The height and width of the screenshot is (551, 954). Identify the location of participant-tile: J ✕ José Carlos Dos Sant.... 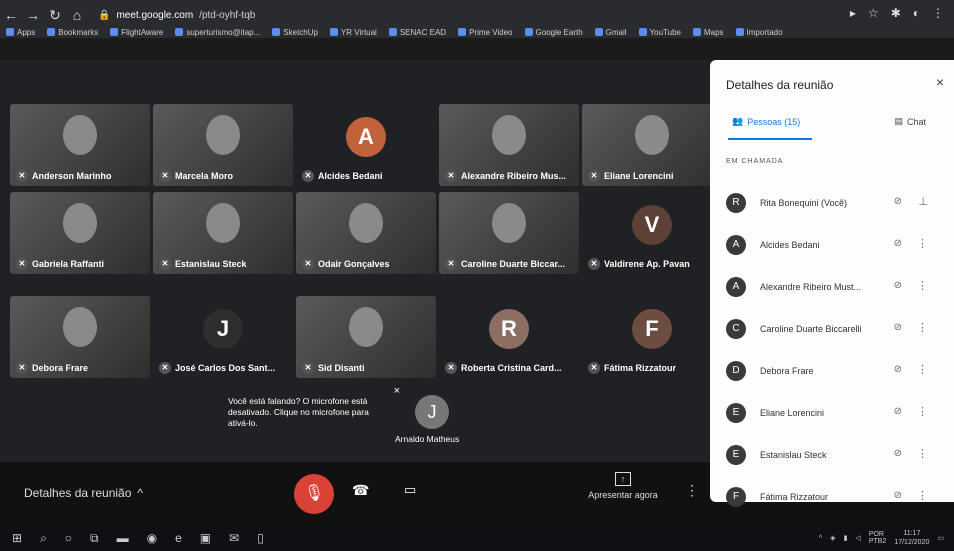
(223, 337).